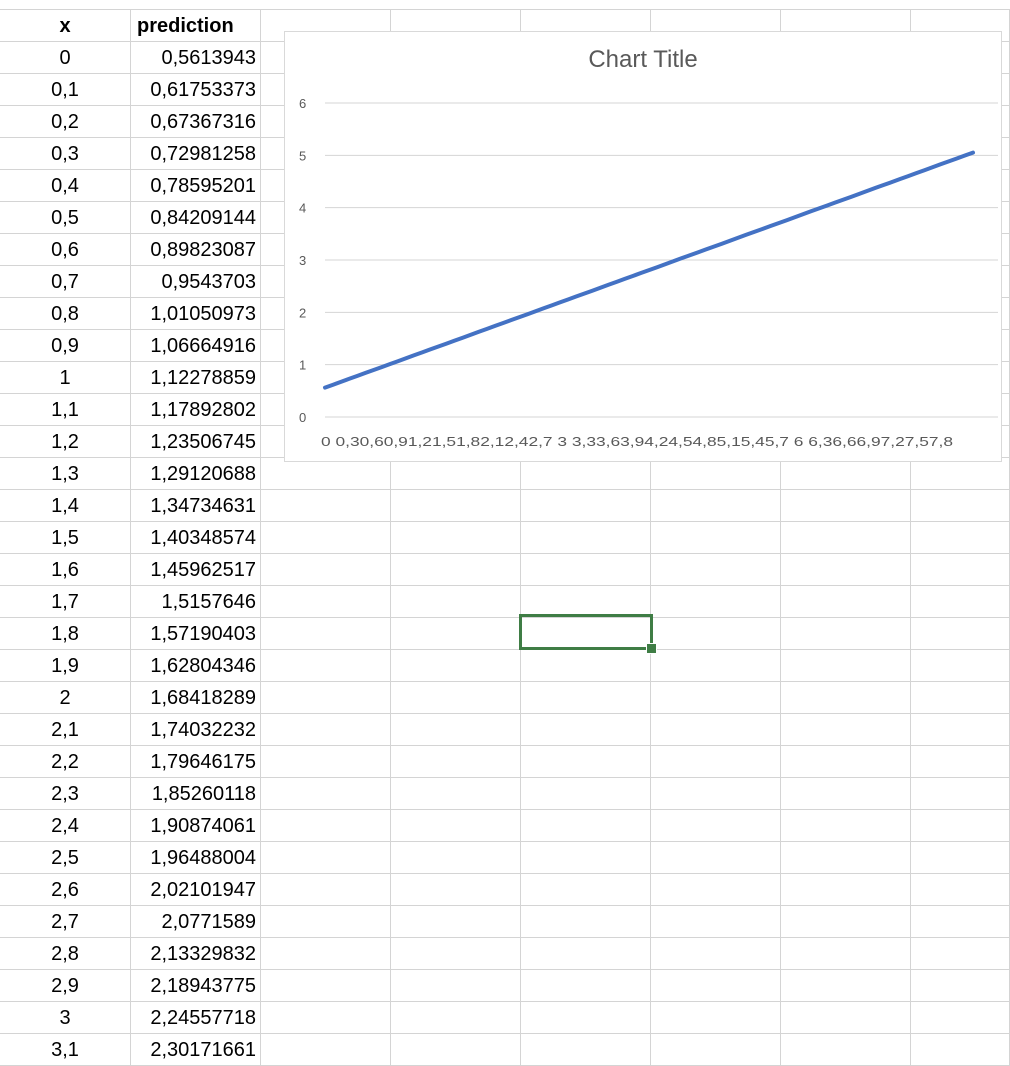  What do you see at coordinates (65, 794) in the screenshot?
I see `cell-x: 2,3` at bounding box center [65, 794].